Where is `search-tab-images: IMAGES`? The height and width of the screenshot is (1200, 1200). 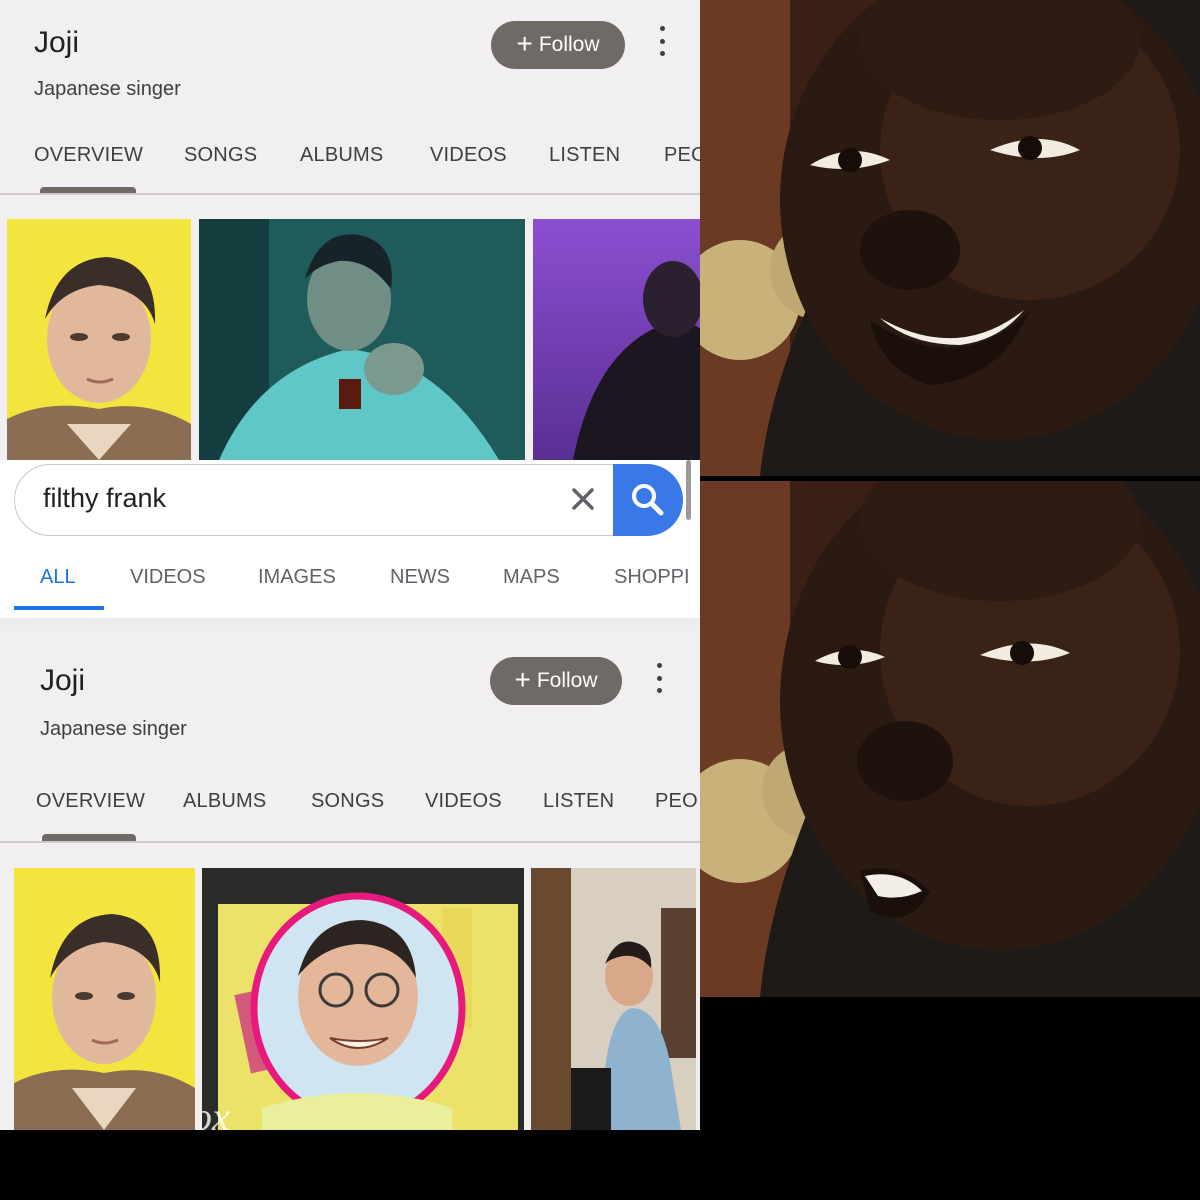 search-tab-images: IMAGES is located at coordinates (297, 577).